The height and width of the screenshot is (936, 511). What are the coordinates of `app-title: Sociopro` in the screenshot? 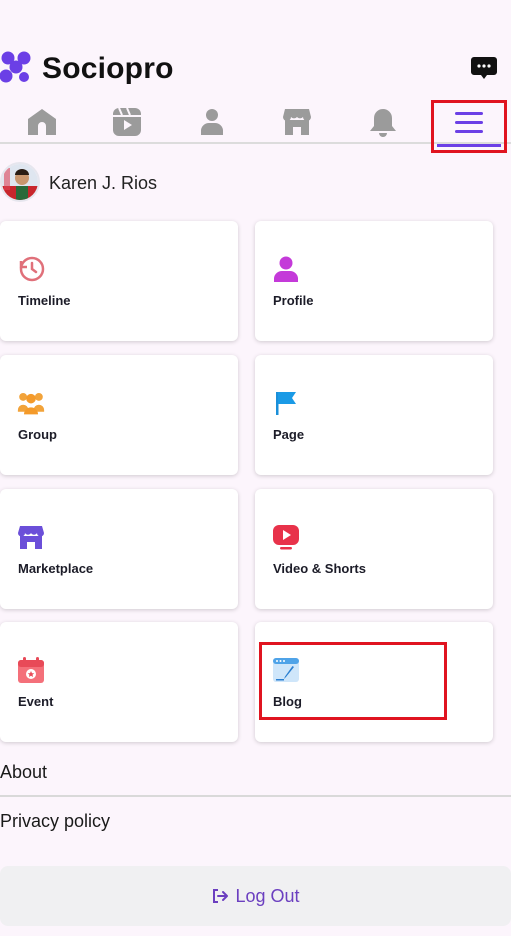 It's located at (108, 68).